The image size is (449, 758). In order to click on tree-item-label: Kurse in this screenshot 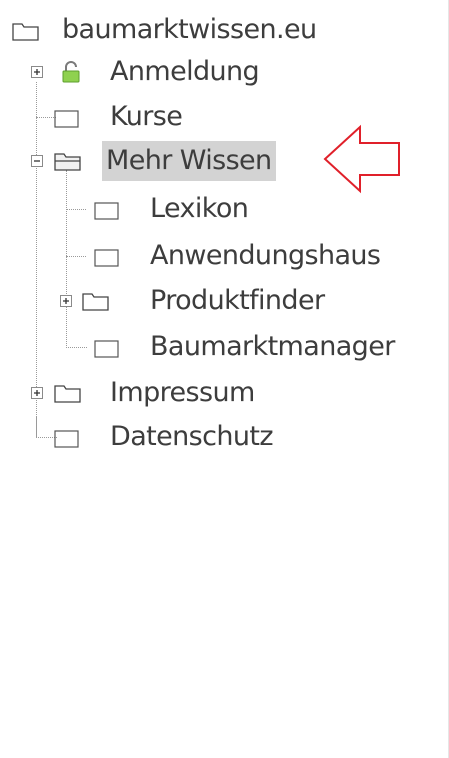, I will do `click(146, 117)`.